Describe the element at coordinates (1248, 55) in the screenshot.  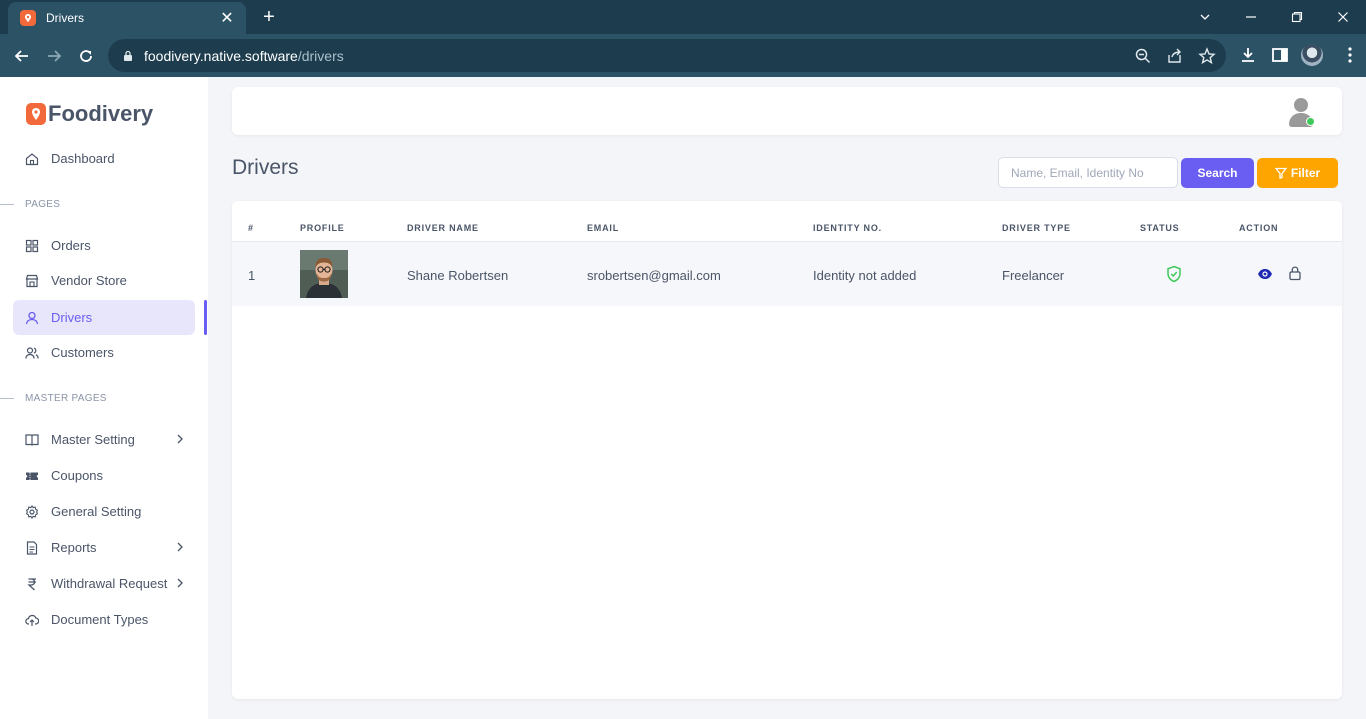
I see `download-icon` at that location.